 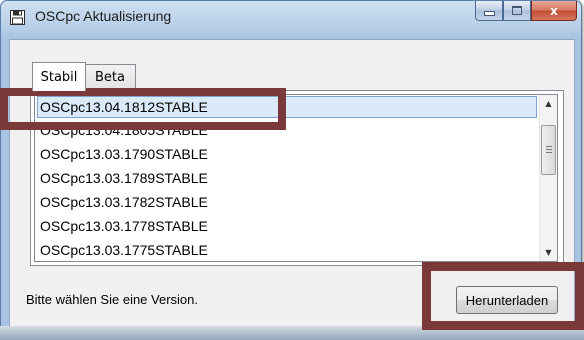 I want to click on tab-stabil: Stabil, so click(x=59, y=76).